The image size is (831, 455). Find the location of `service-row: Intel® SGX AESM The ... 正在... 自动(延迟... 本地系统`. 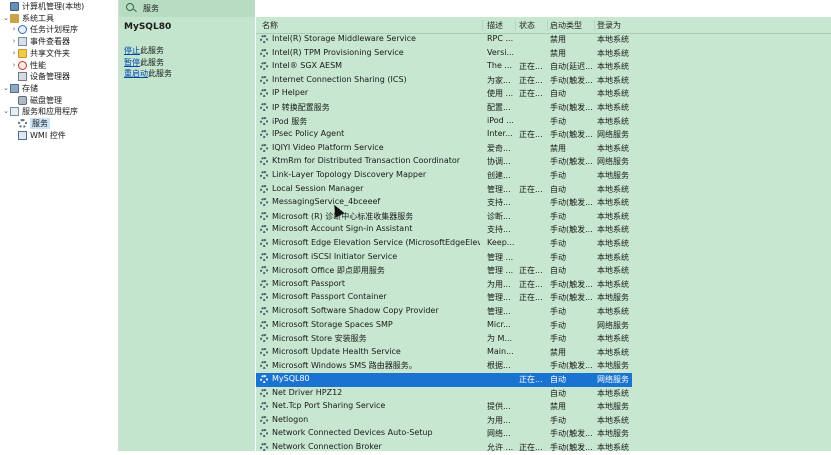

service-row: Intel® SGX AESM The ... 正在... 自动(延迟... 本地系统 is located at coordinates (444, 67).